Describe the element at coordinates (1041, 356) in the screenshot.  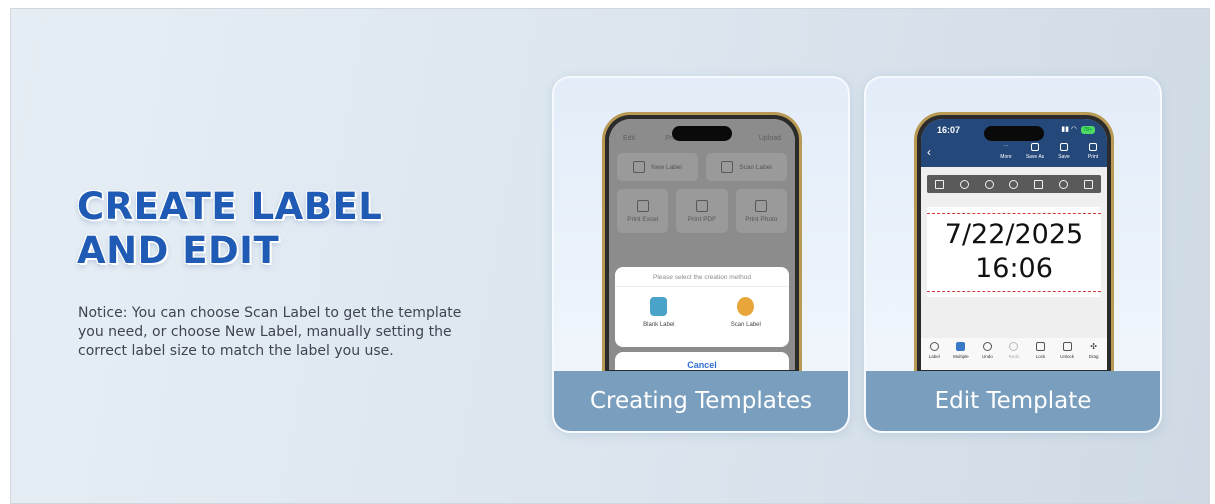
I see `lock-tool: Lock` at that location.